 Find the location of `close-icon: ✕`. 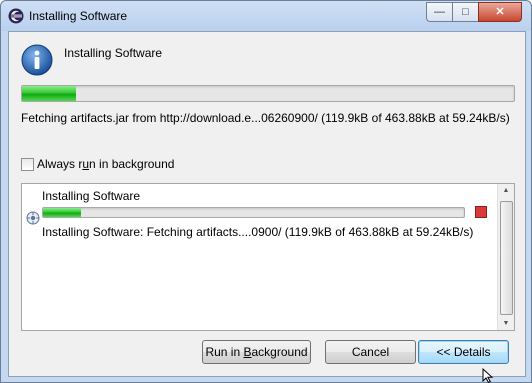

close-icon: ✕ is located at coordinates (500, 12).